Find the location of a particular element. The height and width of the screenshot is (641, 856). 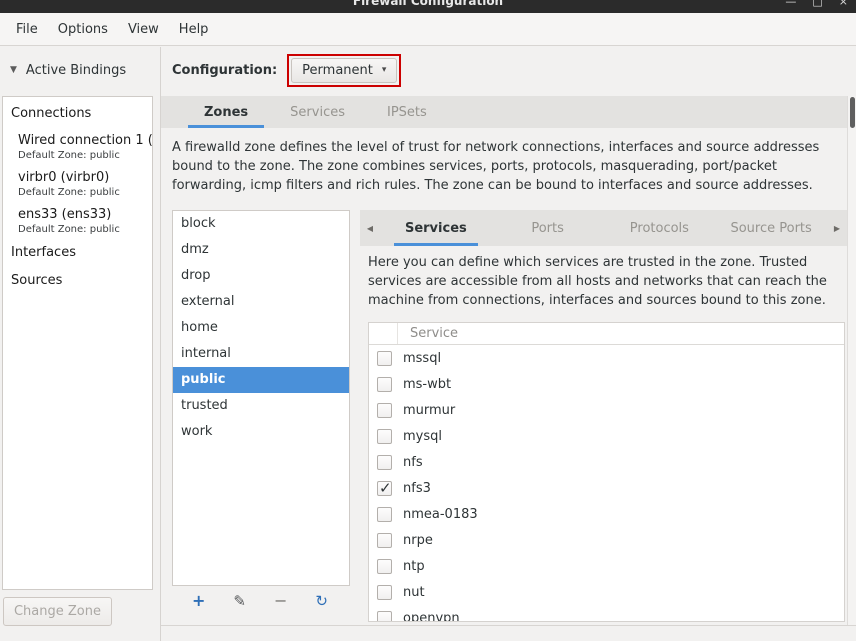

service-row-nrpe: nrpe is located at coordinates (606, 540).